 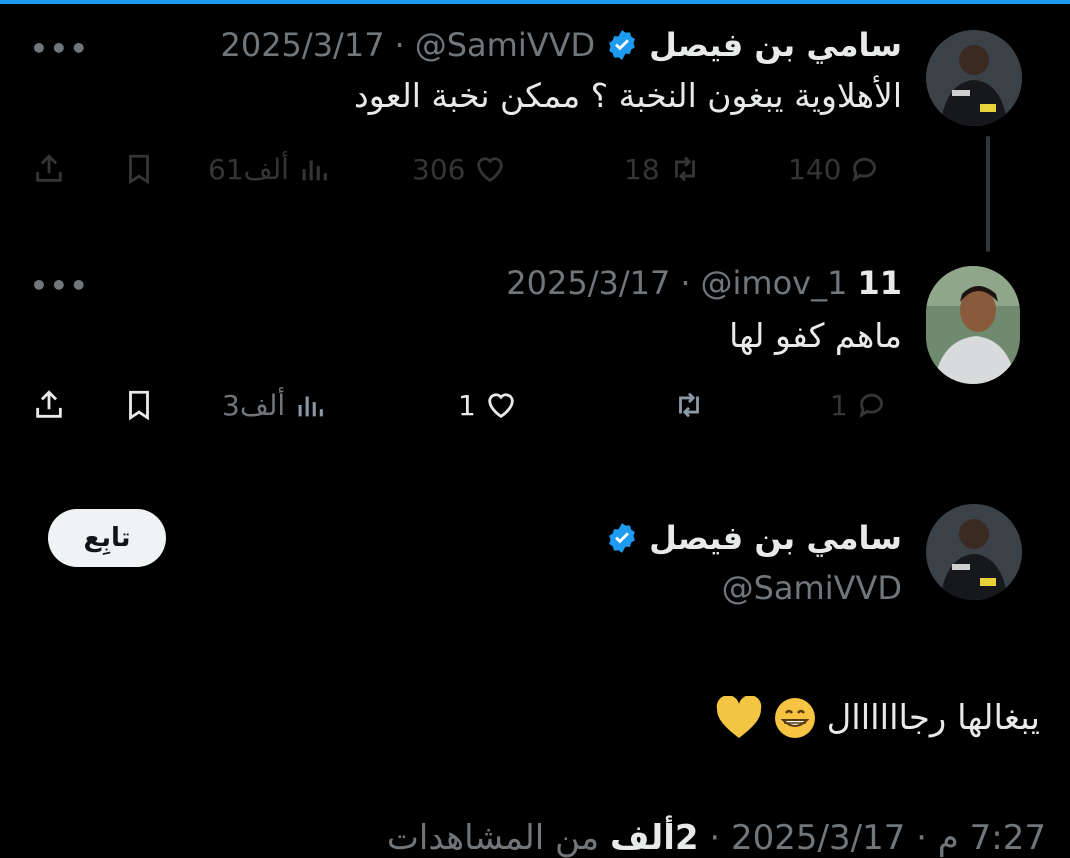 I want to click on tweet1-more-icon: •••, so click(x=60, y=48).